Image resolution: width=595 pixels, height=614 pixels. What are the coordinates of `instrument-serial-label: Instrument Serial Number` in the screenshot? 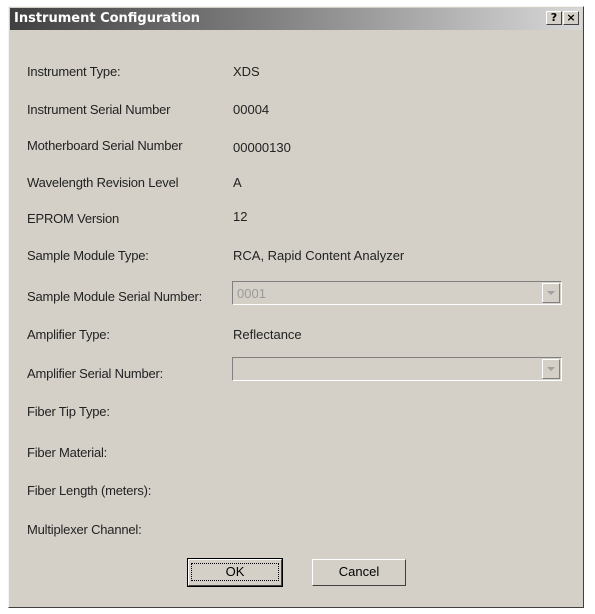 It's located at (99, 109).